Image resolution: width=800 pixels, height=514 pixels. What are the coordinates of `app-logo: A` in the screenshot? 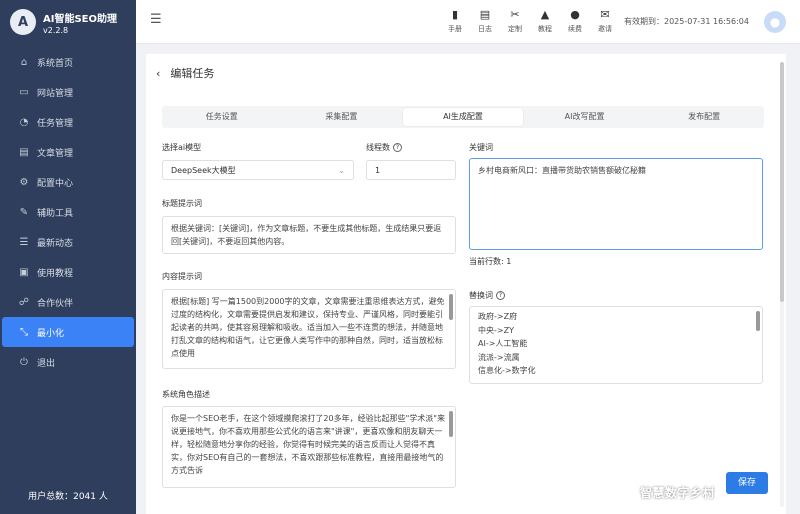 It's located at (23, 22).